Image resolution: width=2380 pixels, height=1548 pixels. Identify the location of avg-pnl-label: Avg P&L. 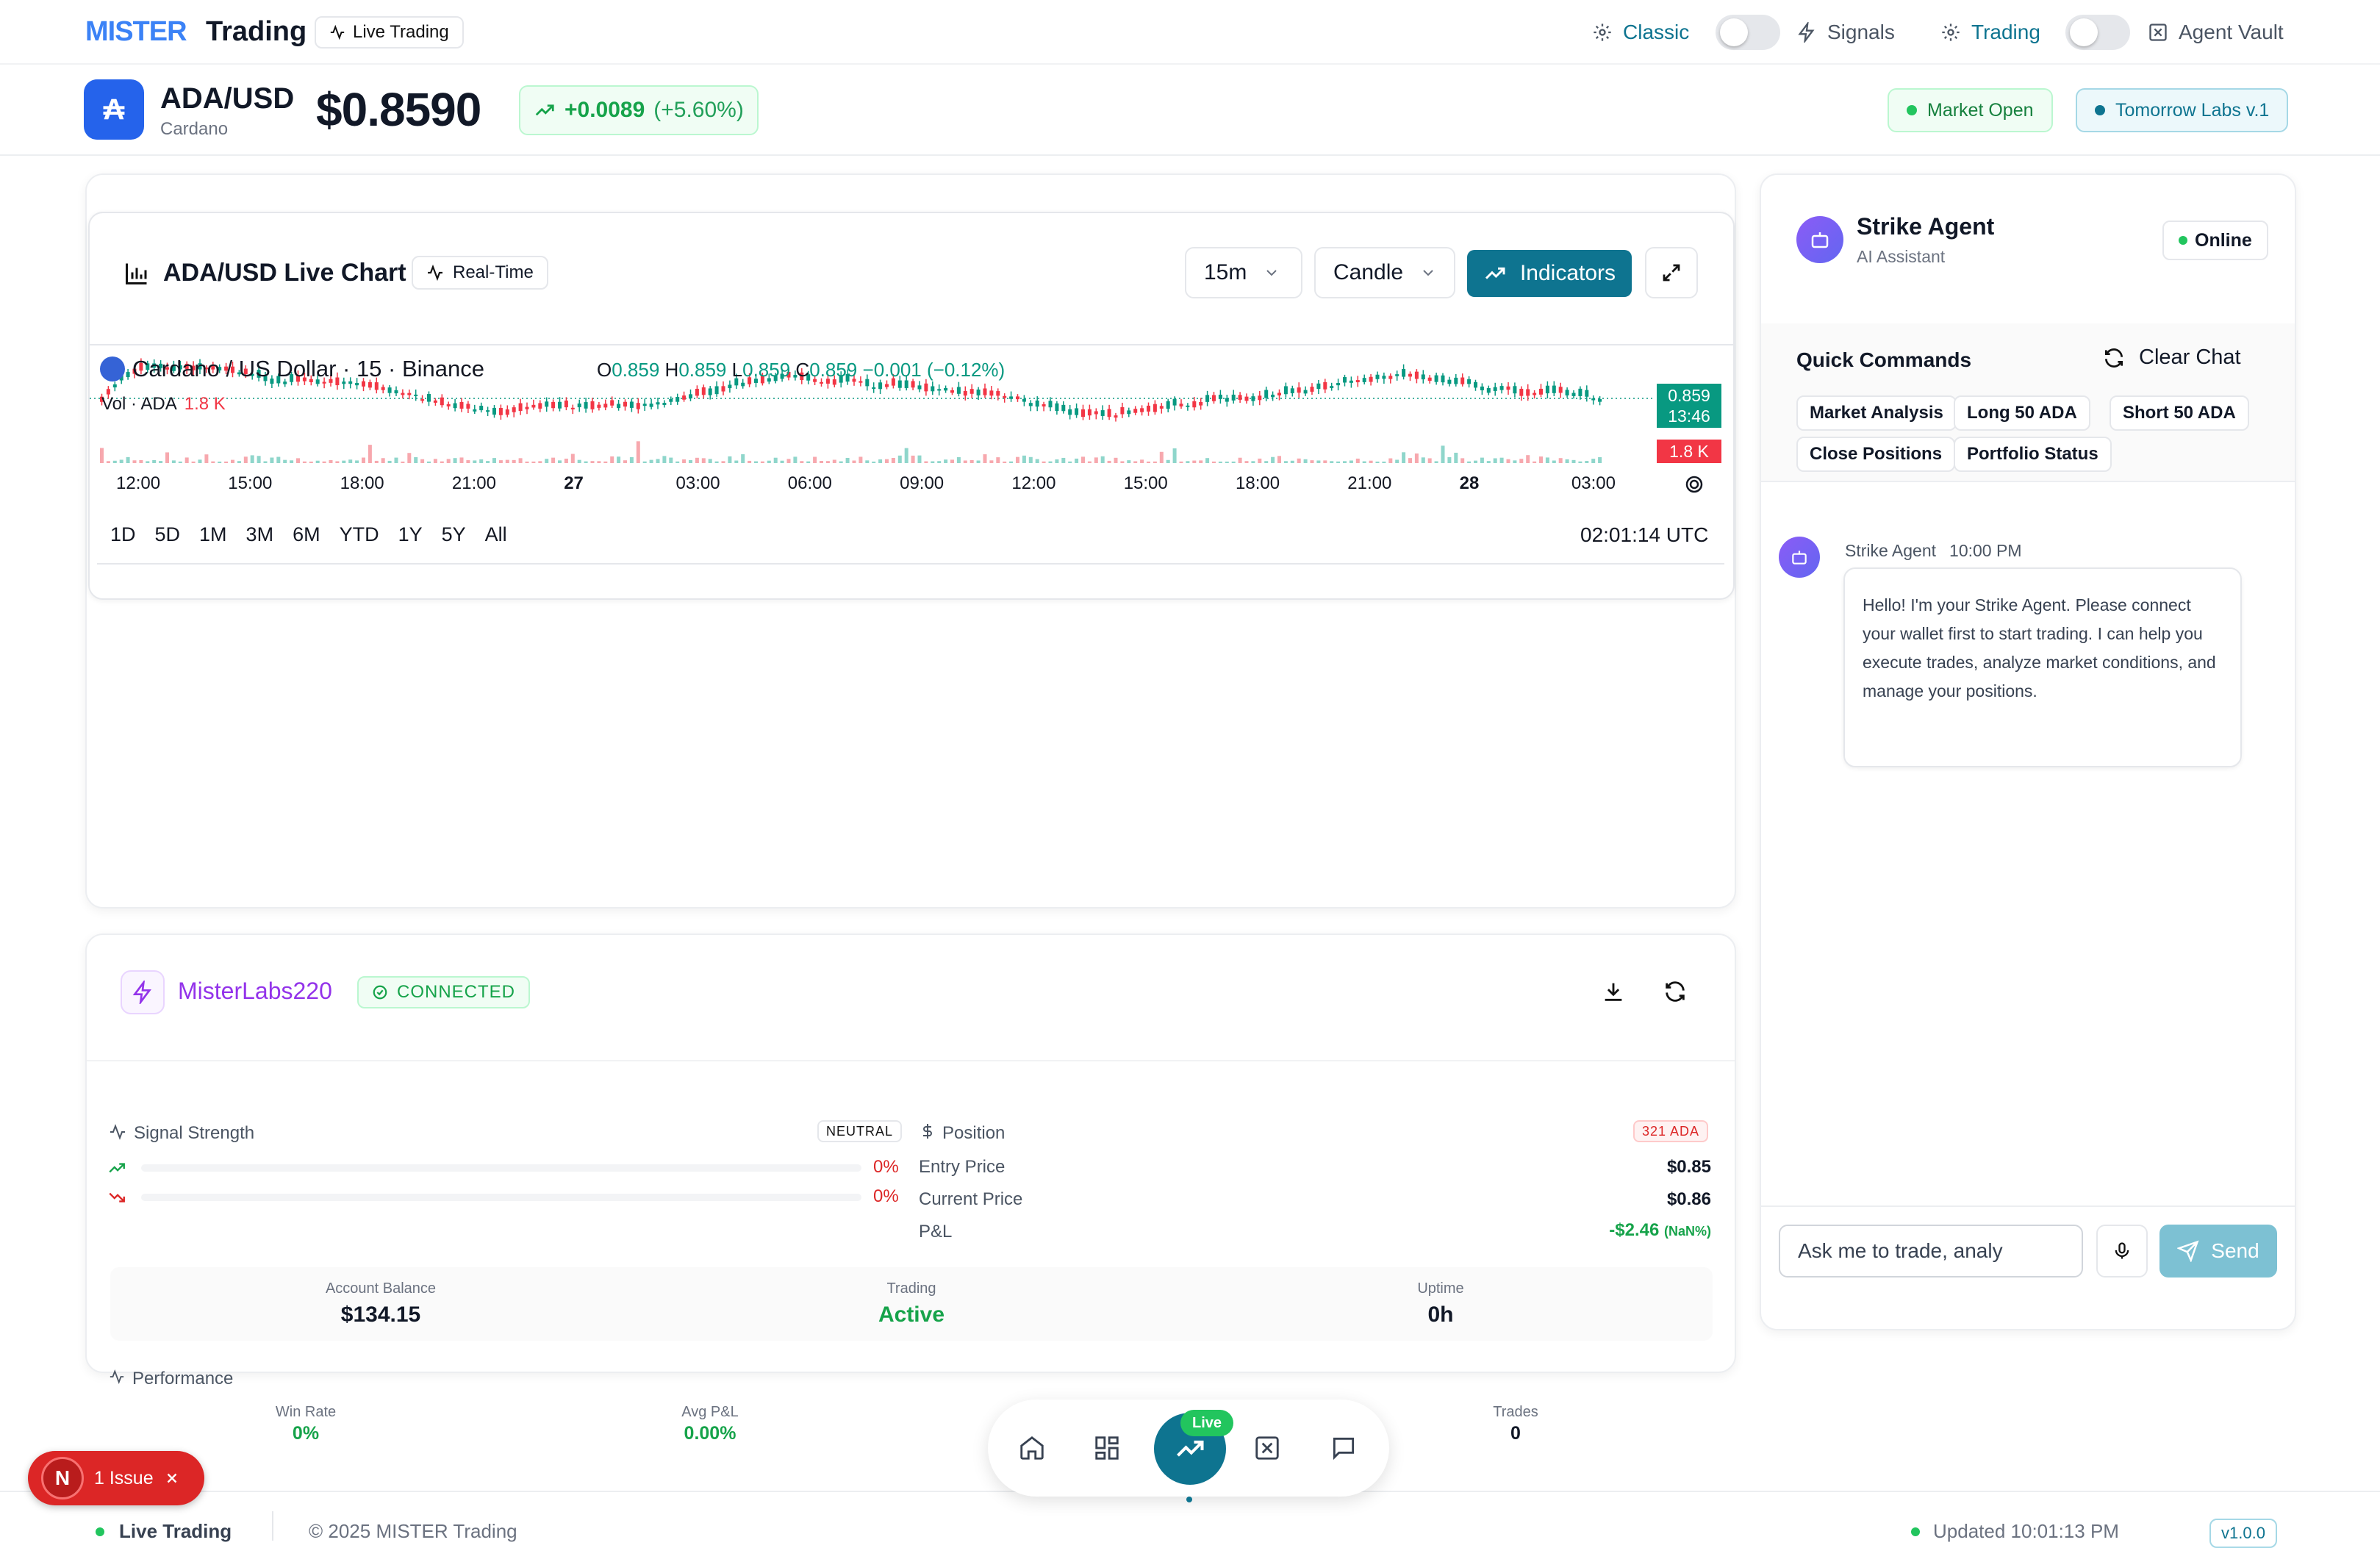
(710, 1412).